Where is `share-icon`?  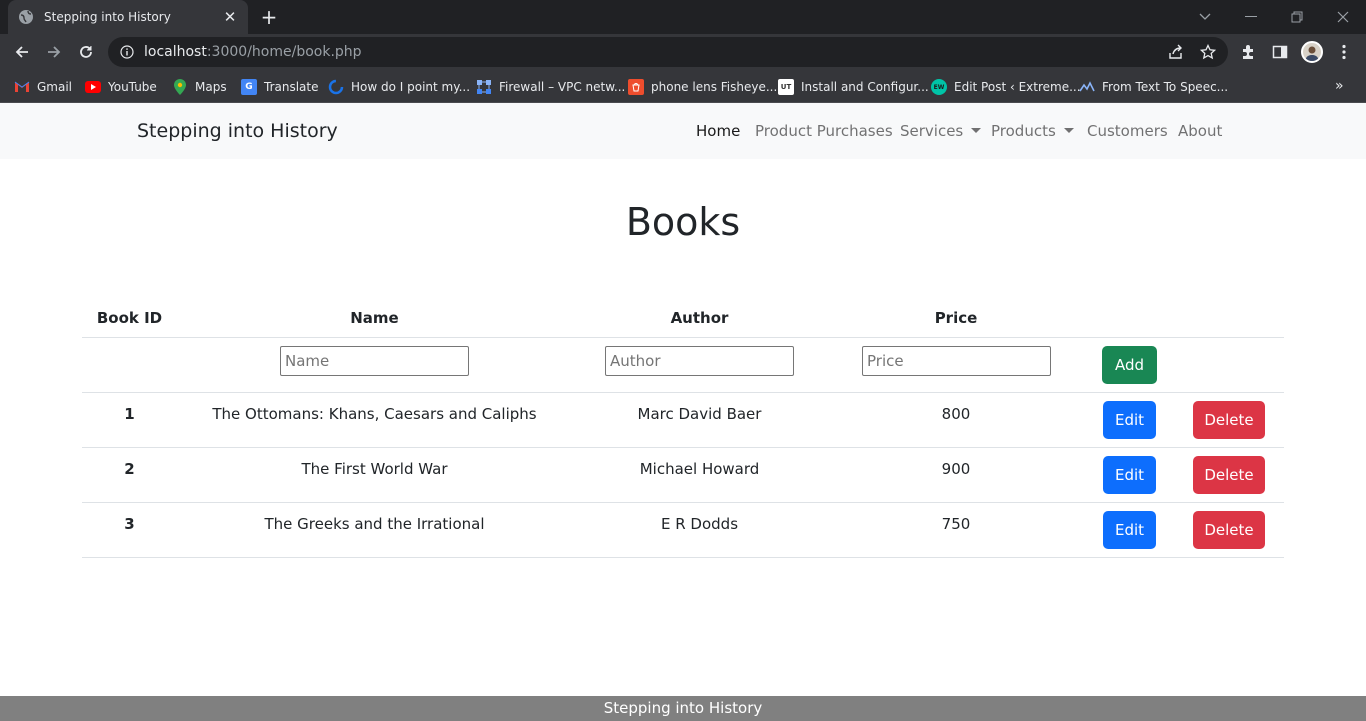
share-icon is located at coordinates (1176, 52).